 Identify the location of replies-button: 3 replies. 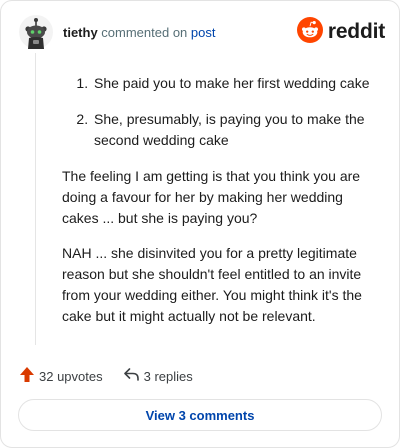
(158, 376).